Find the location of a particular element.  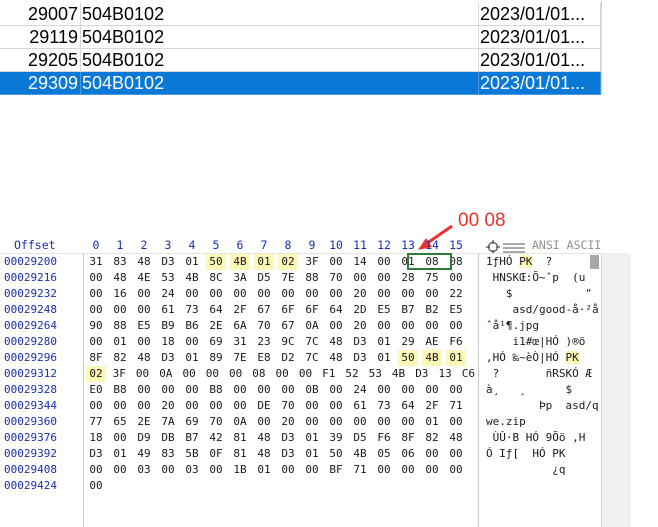

hex-byte: 24 is located at coordinates (360, 390).